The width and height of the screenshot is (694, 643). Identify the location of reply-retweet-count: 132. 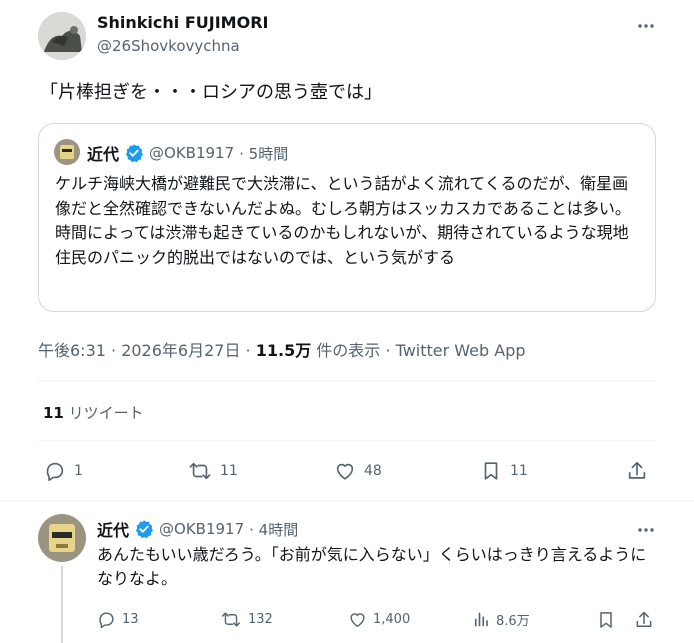
(260, 619).